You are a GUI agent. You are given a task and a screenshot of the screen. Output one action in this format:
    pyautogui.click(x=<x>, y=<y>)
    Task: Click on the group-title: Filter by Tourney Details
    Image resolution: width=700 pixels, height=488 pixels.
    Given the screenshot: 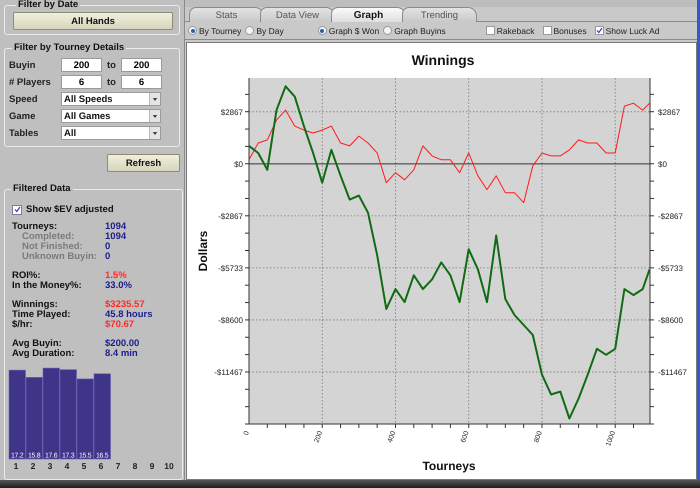 What is the action you would take?
    pyautogui.click(x=69, y=48)
    